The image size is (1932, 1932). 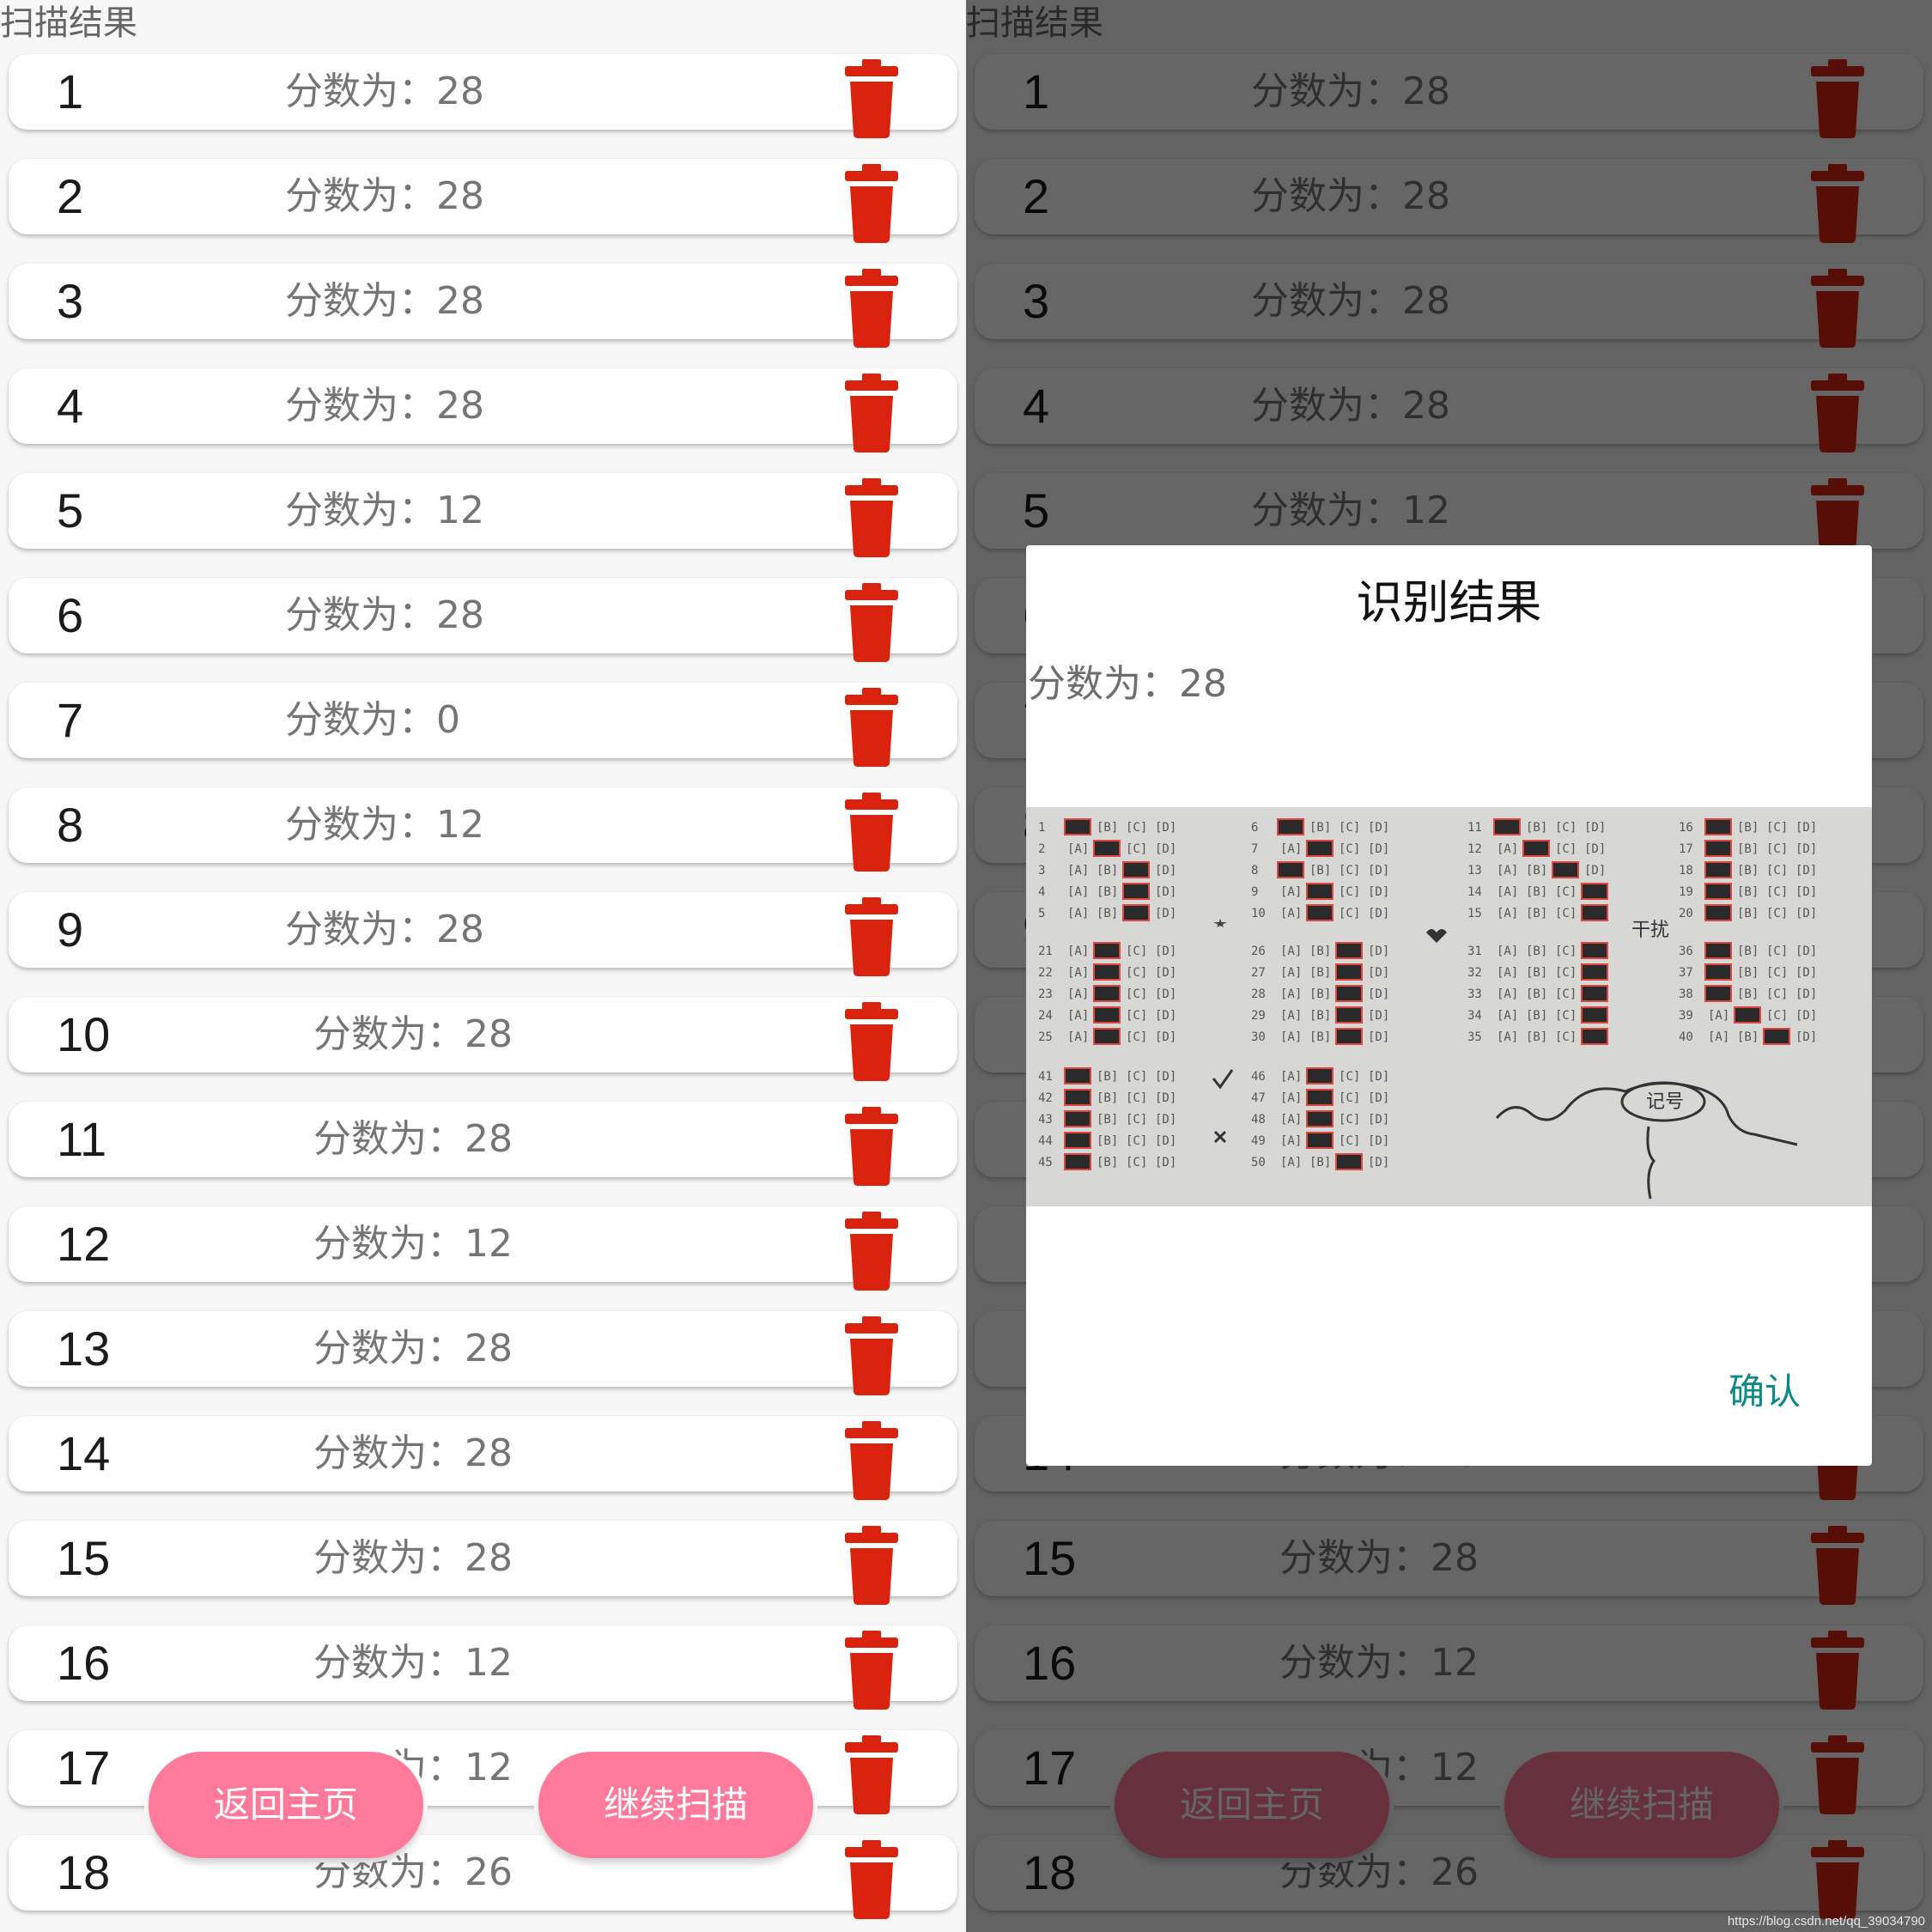 I want to click on question-number: 50, so click(x=1258, y=1163).